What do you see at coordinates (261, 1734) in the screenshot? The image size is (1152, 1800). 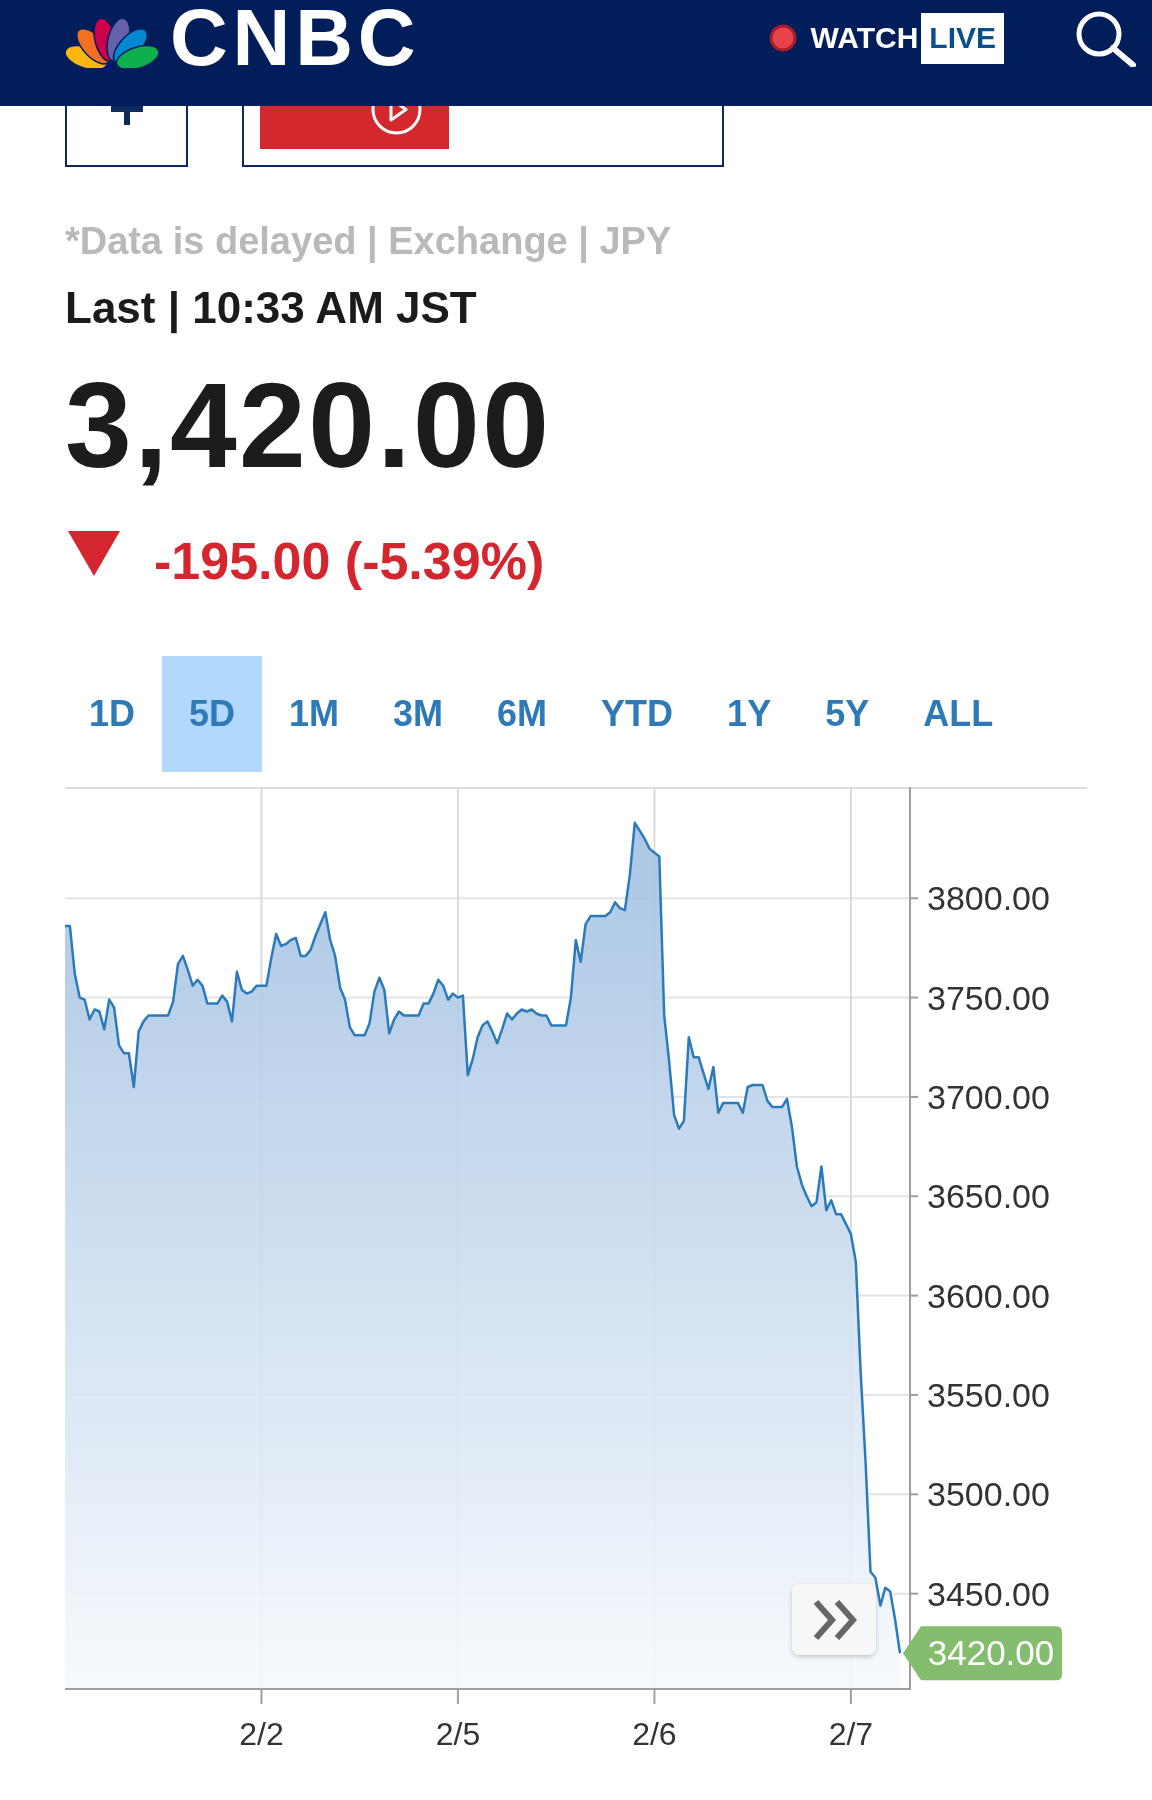 I see `x-axis-label: 2/2` at bounding box center [261, 1734].